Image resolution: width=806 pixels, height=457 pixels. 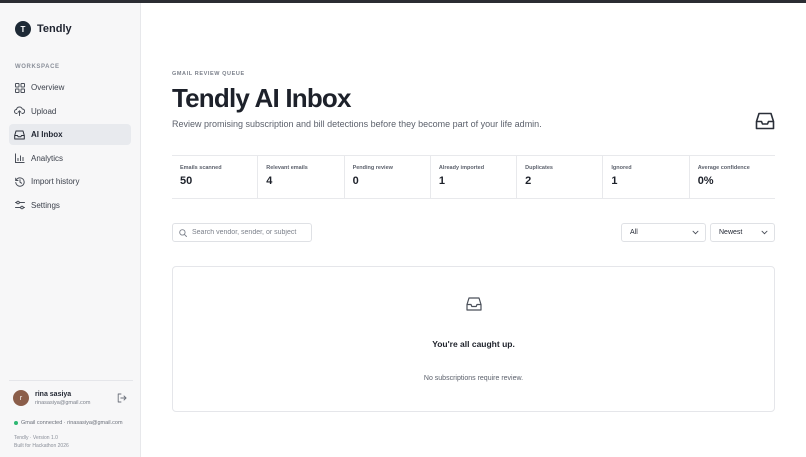 What do you see at coordinates (41, 445) in the screenshot?
I see `built-for-text: Built for Hackathon 2026` at bounding box center [41, 445].